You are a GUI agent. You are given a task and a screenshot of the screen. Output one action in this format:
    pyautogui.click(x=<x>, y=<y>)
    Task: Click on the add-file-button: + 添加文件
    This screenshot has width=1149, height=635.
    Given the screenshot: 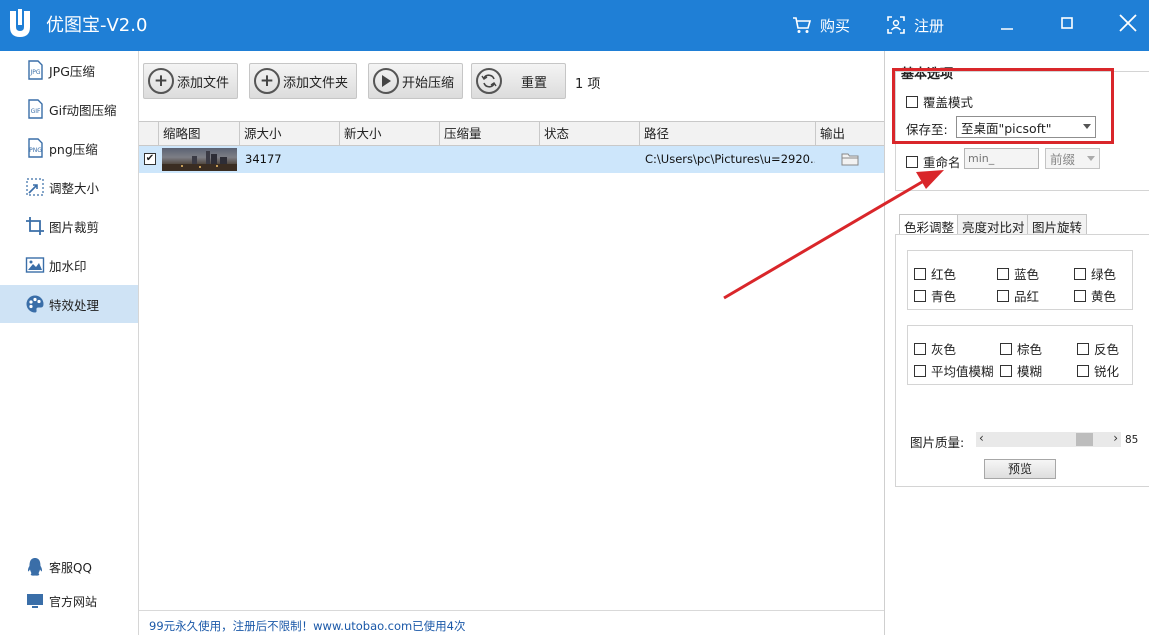 What is the action you would take?
    pyautogui.click(x=190, y=81)
    